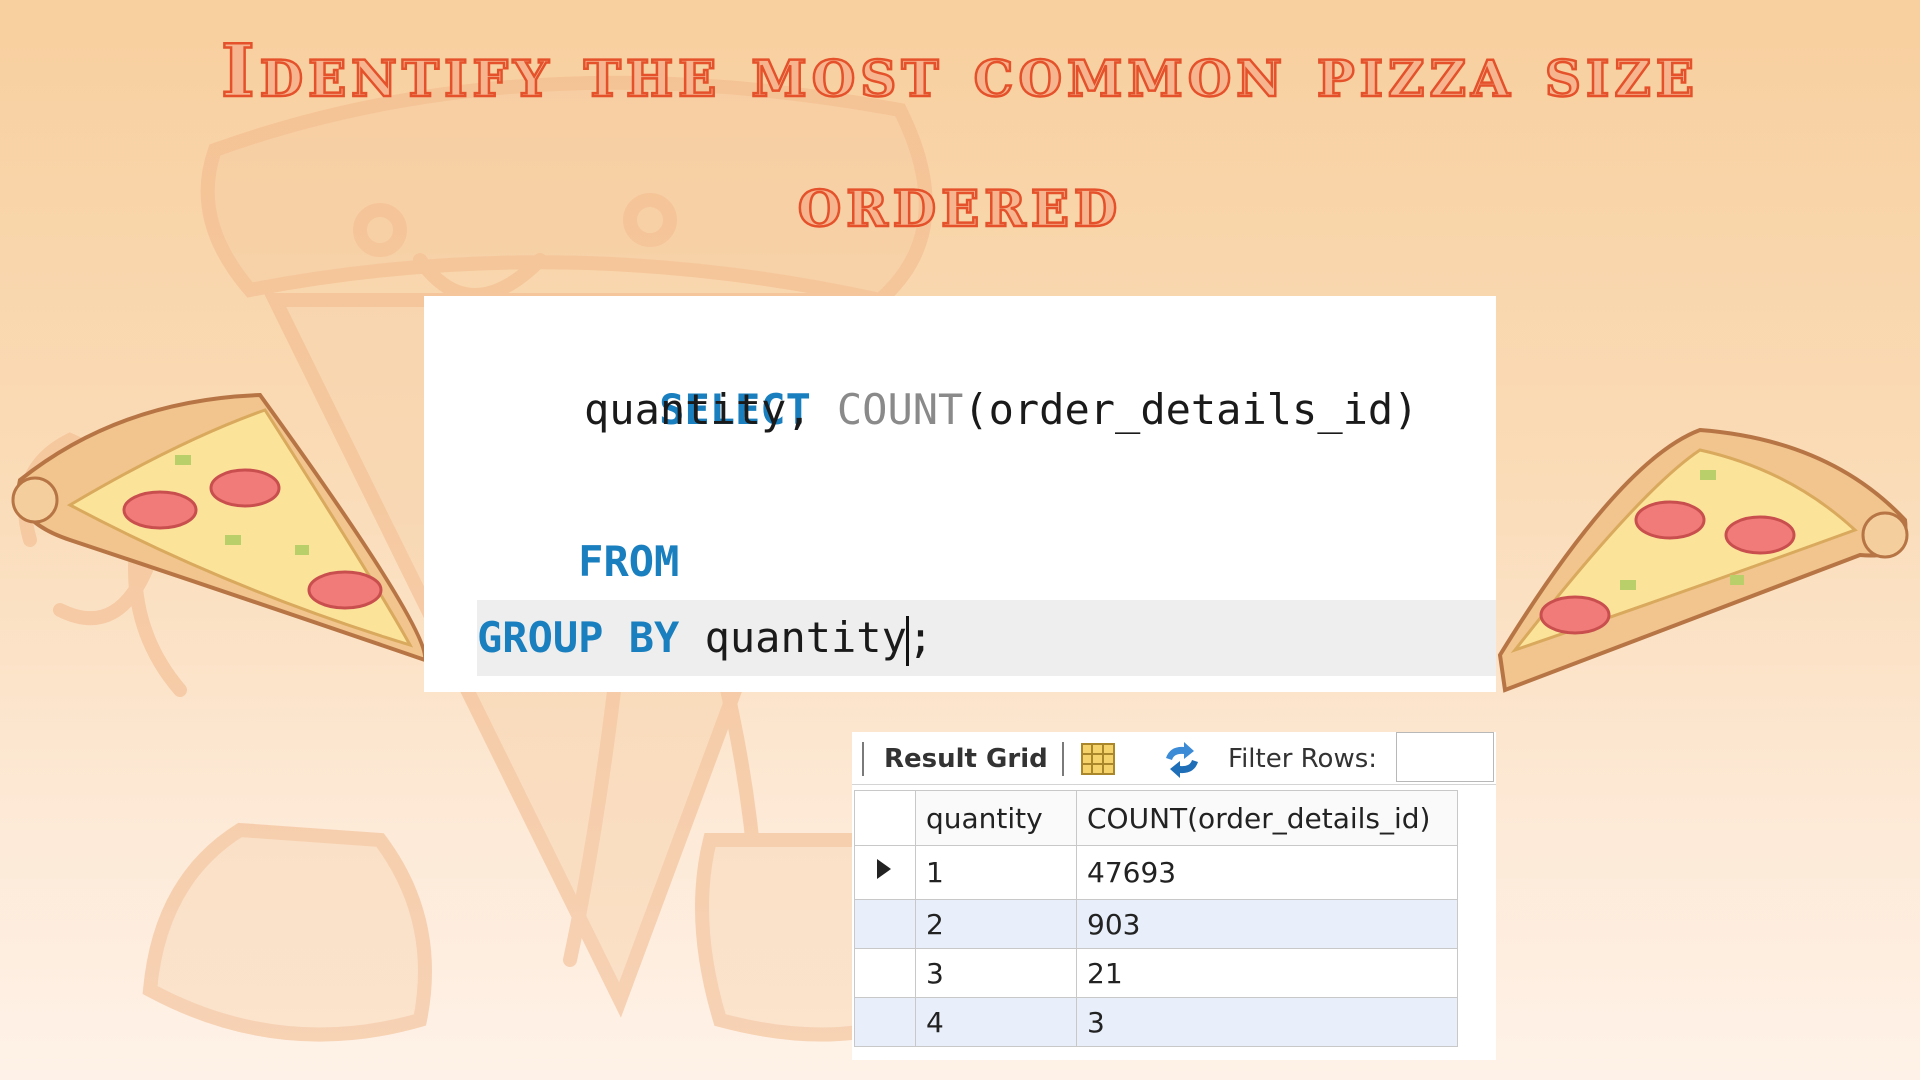  I want to click on table-row: 3 21, so click(1156, 973).